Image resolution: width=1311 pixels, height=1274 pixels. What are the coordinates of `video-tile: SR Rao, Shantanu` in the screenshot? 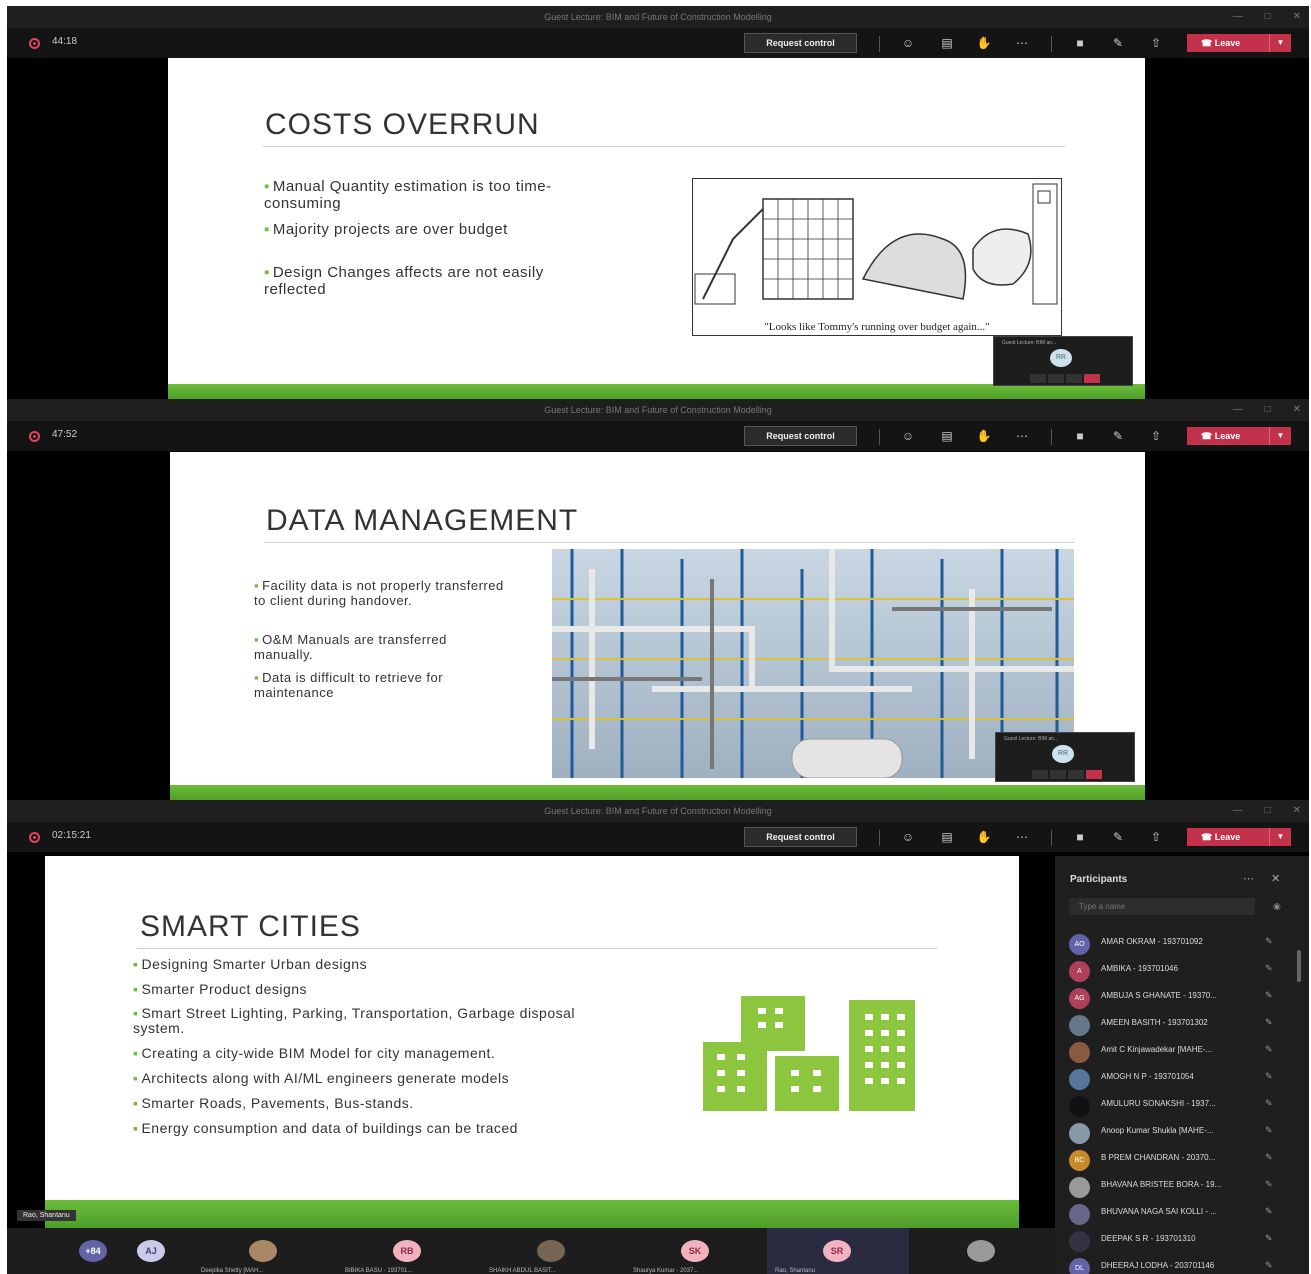 It's located at (838, 1251).